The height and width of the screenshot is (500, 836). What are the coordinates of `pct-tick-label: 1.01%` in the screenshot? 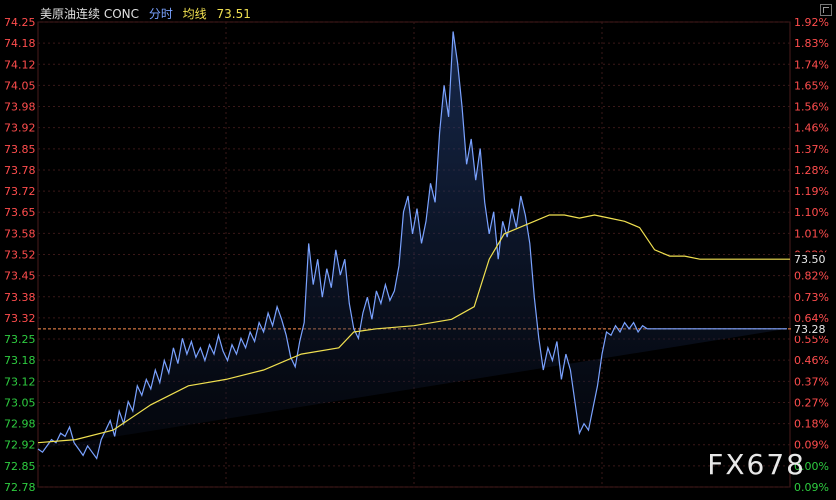 It's located at (811, 233).